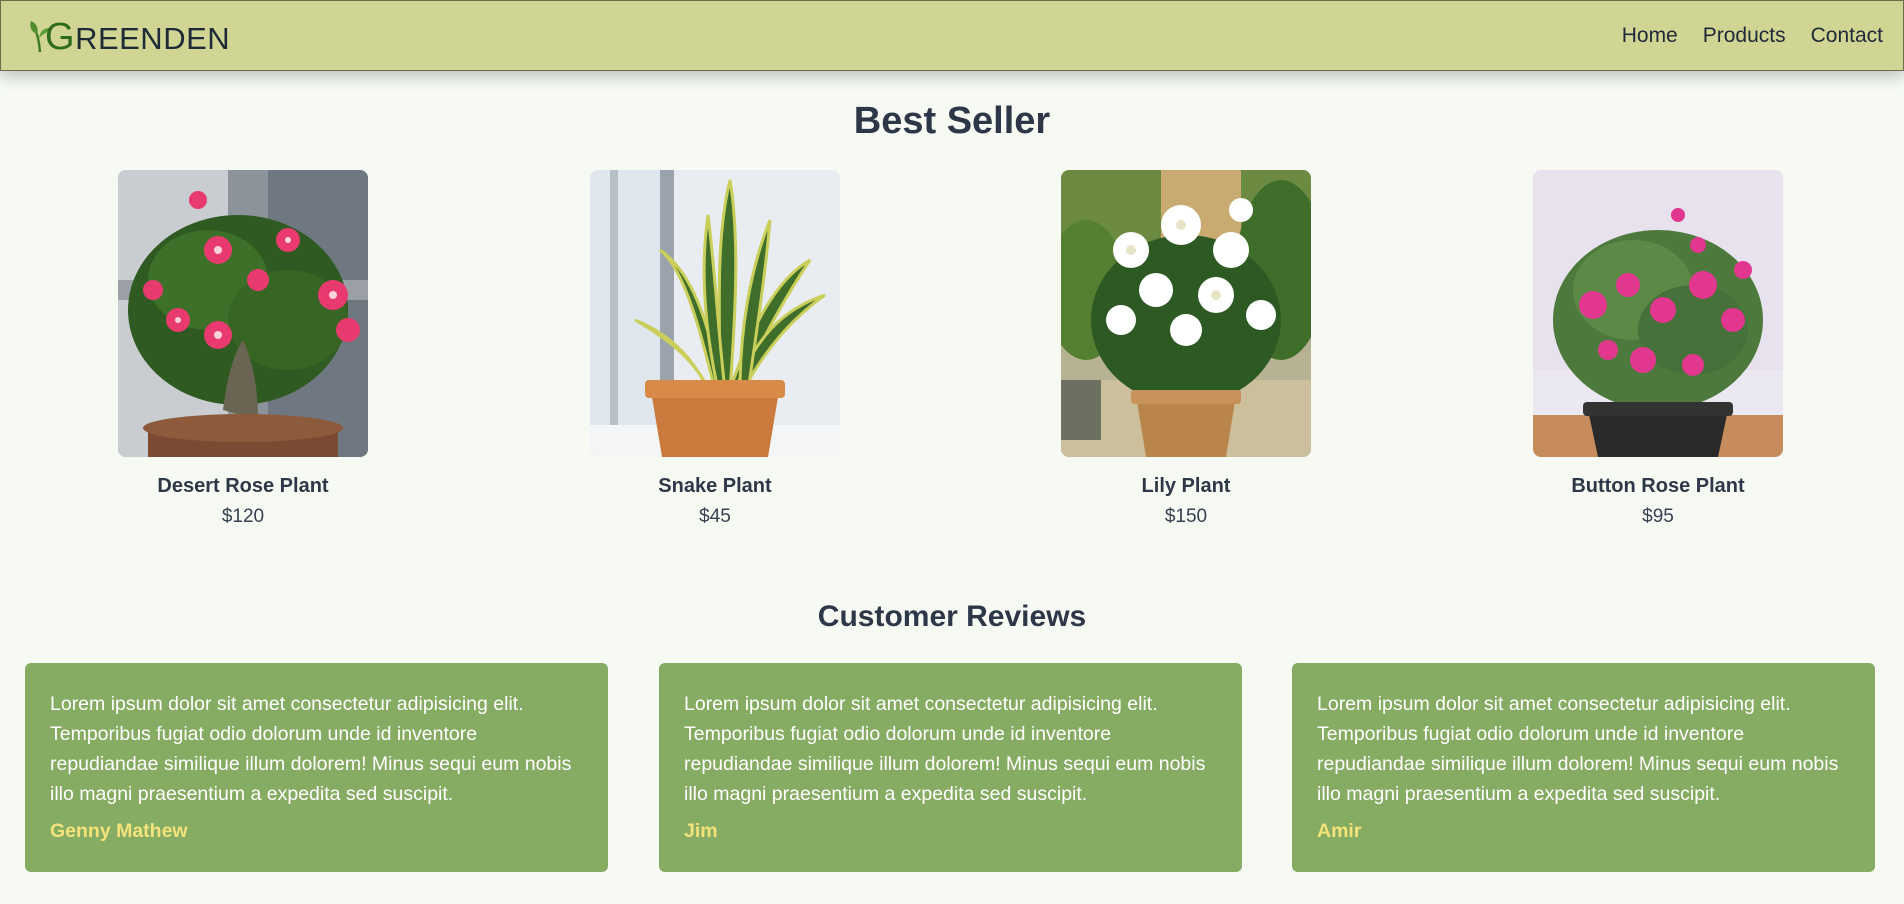  I want to click on review-author: Jim, so click(701, 831).